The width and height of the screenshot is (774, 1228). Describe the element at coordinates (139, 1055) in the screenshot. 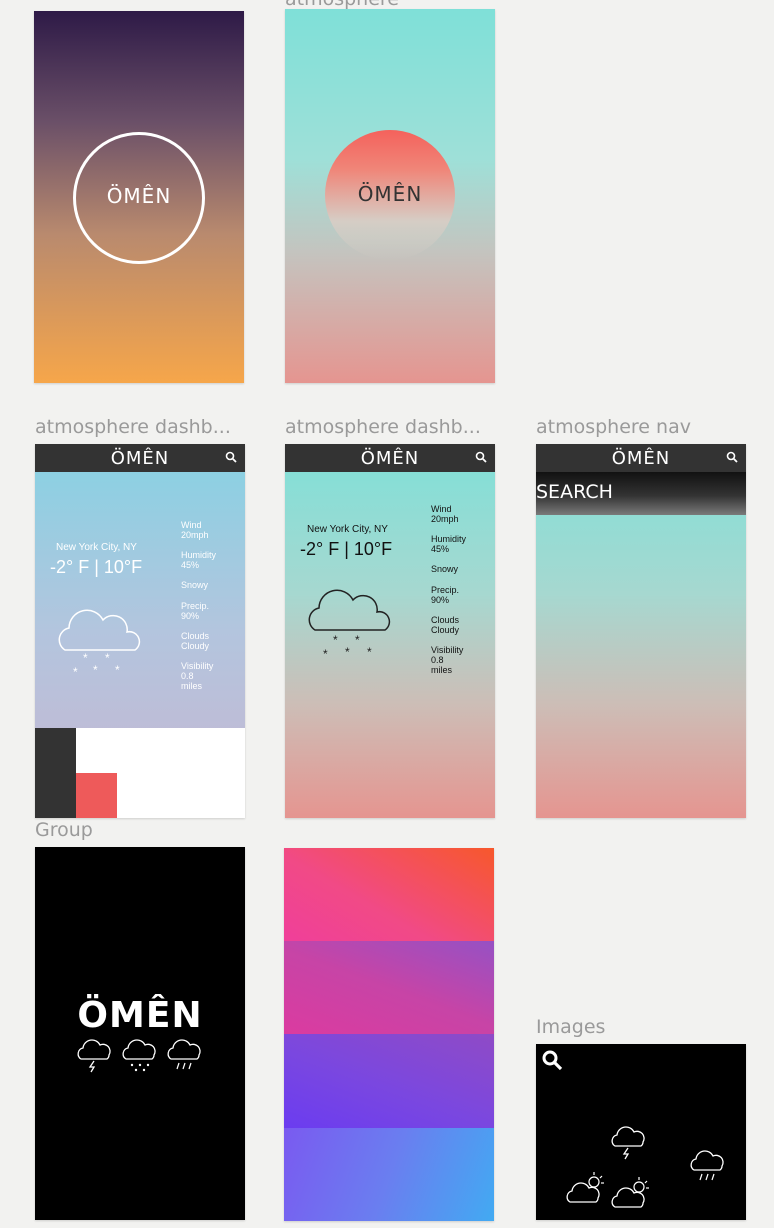

I see `cloud-snow-icon` at that location.